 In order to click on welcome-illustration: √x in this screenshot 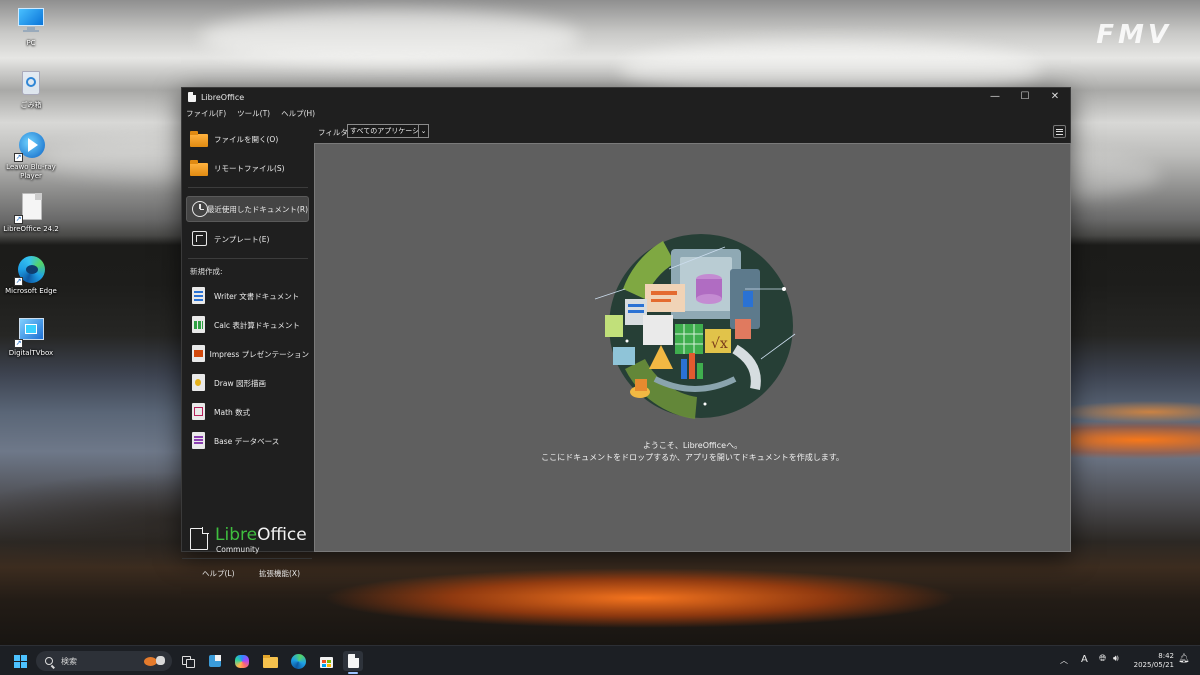, I will do `click(695, 326)`.